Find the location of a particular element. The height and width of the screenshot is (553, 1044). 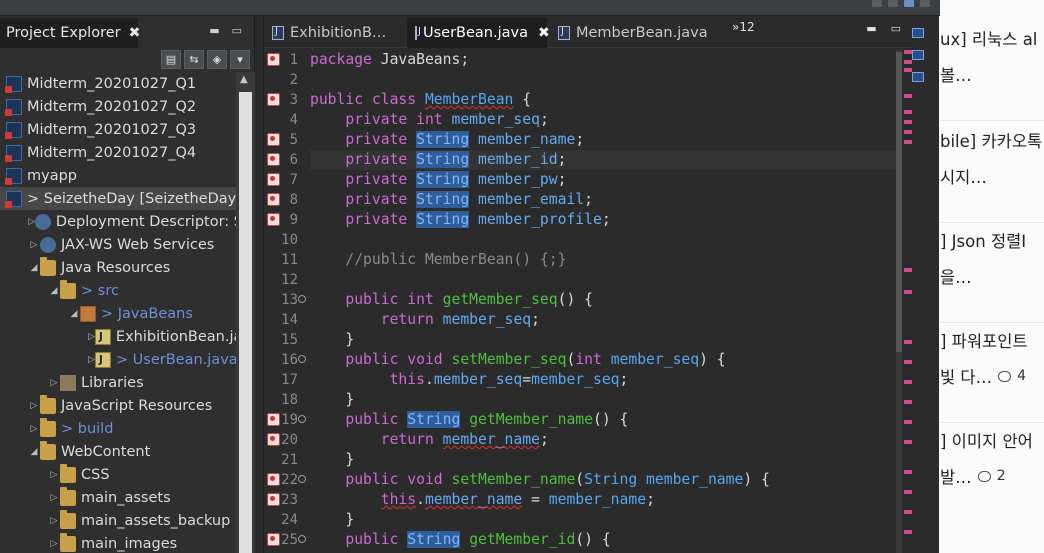

scrollbar-thumb is located at coordinates (899, 202).